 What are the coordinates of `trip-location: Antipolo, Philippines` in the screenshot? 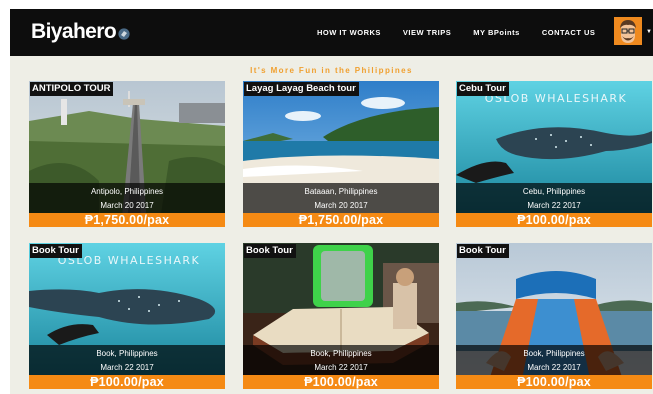 It's located at (127, 191).